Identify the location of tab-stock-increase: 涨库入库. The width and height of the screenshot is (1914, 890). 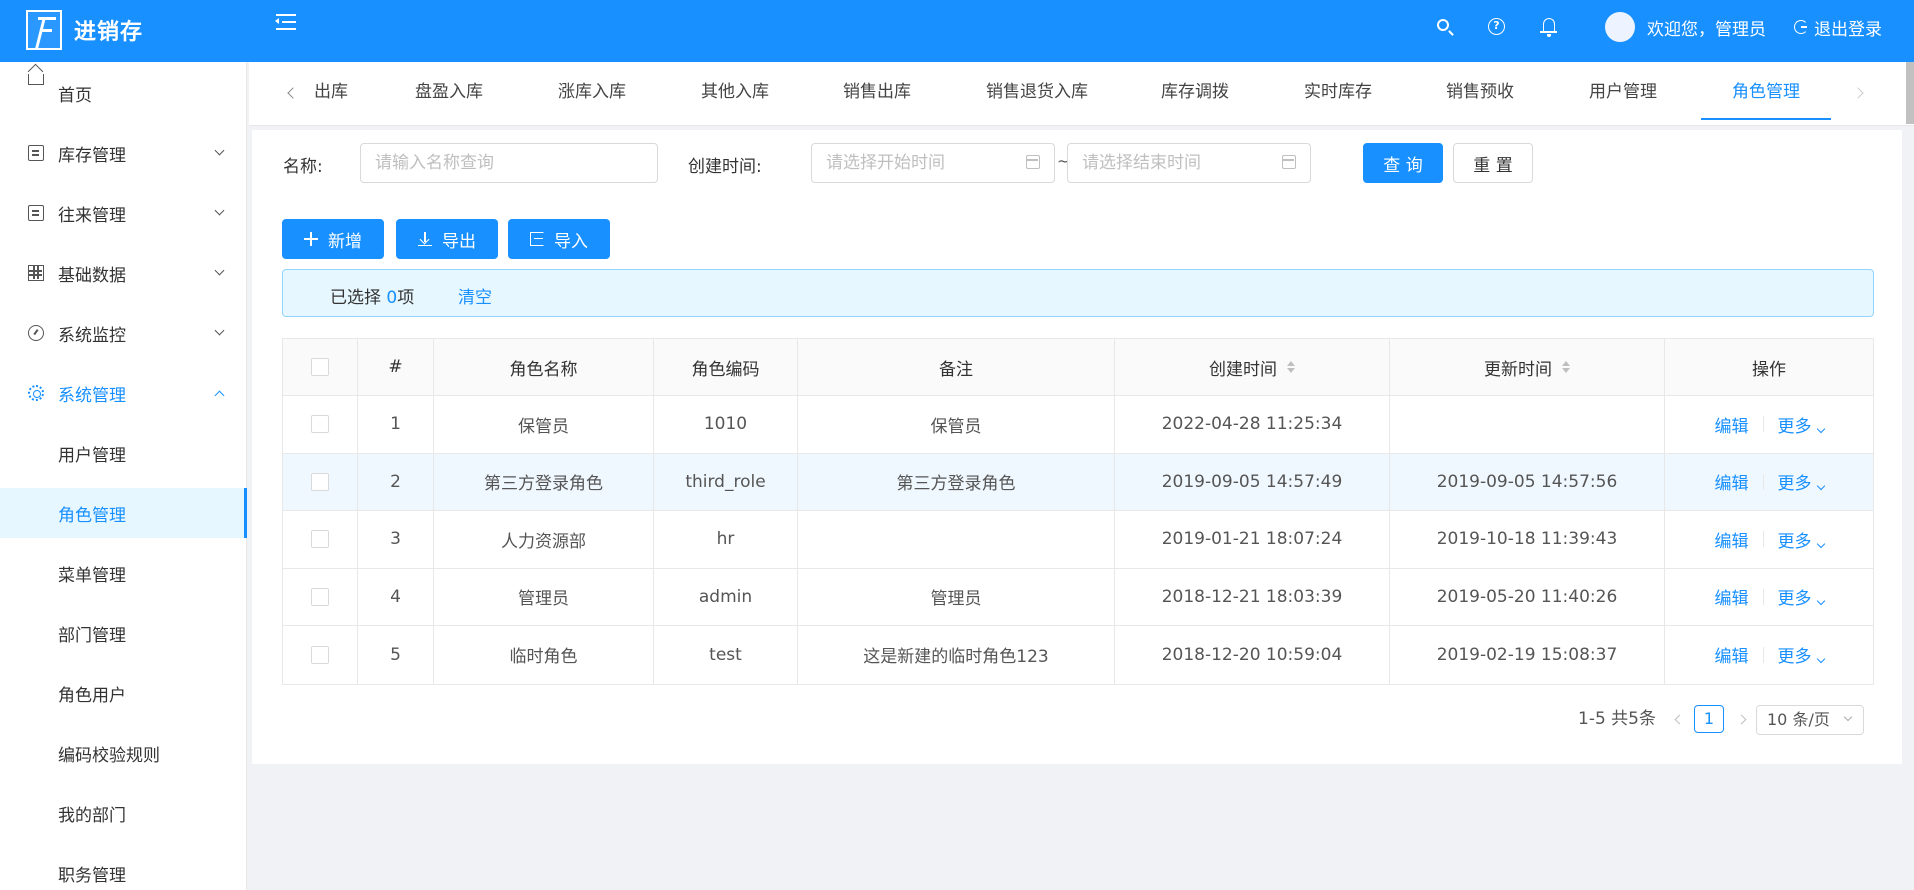
(592, 90).